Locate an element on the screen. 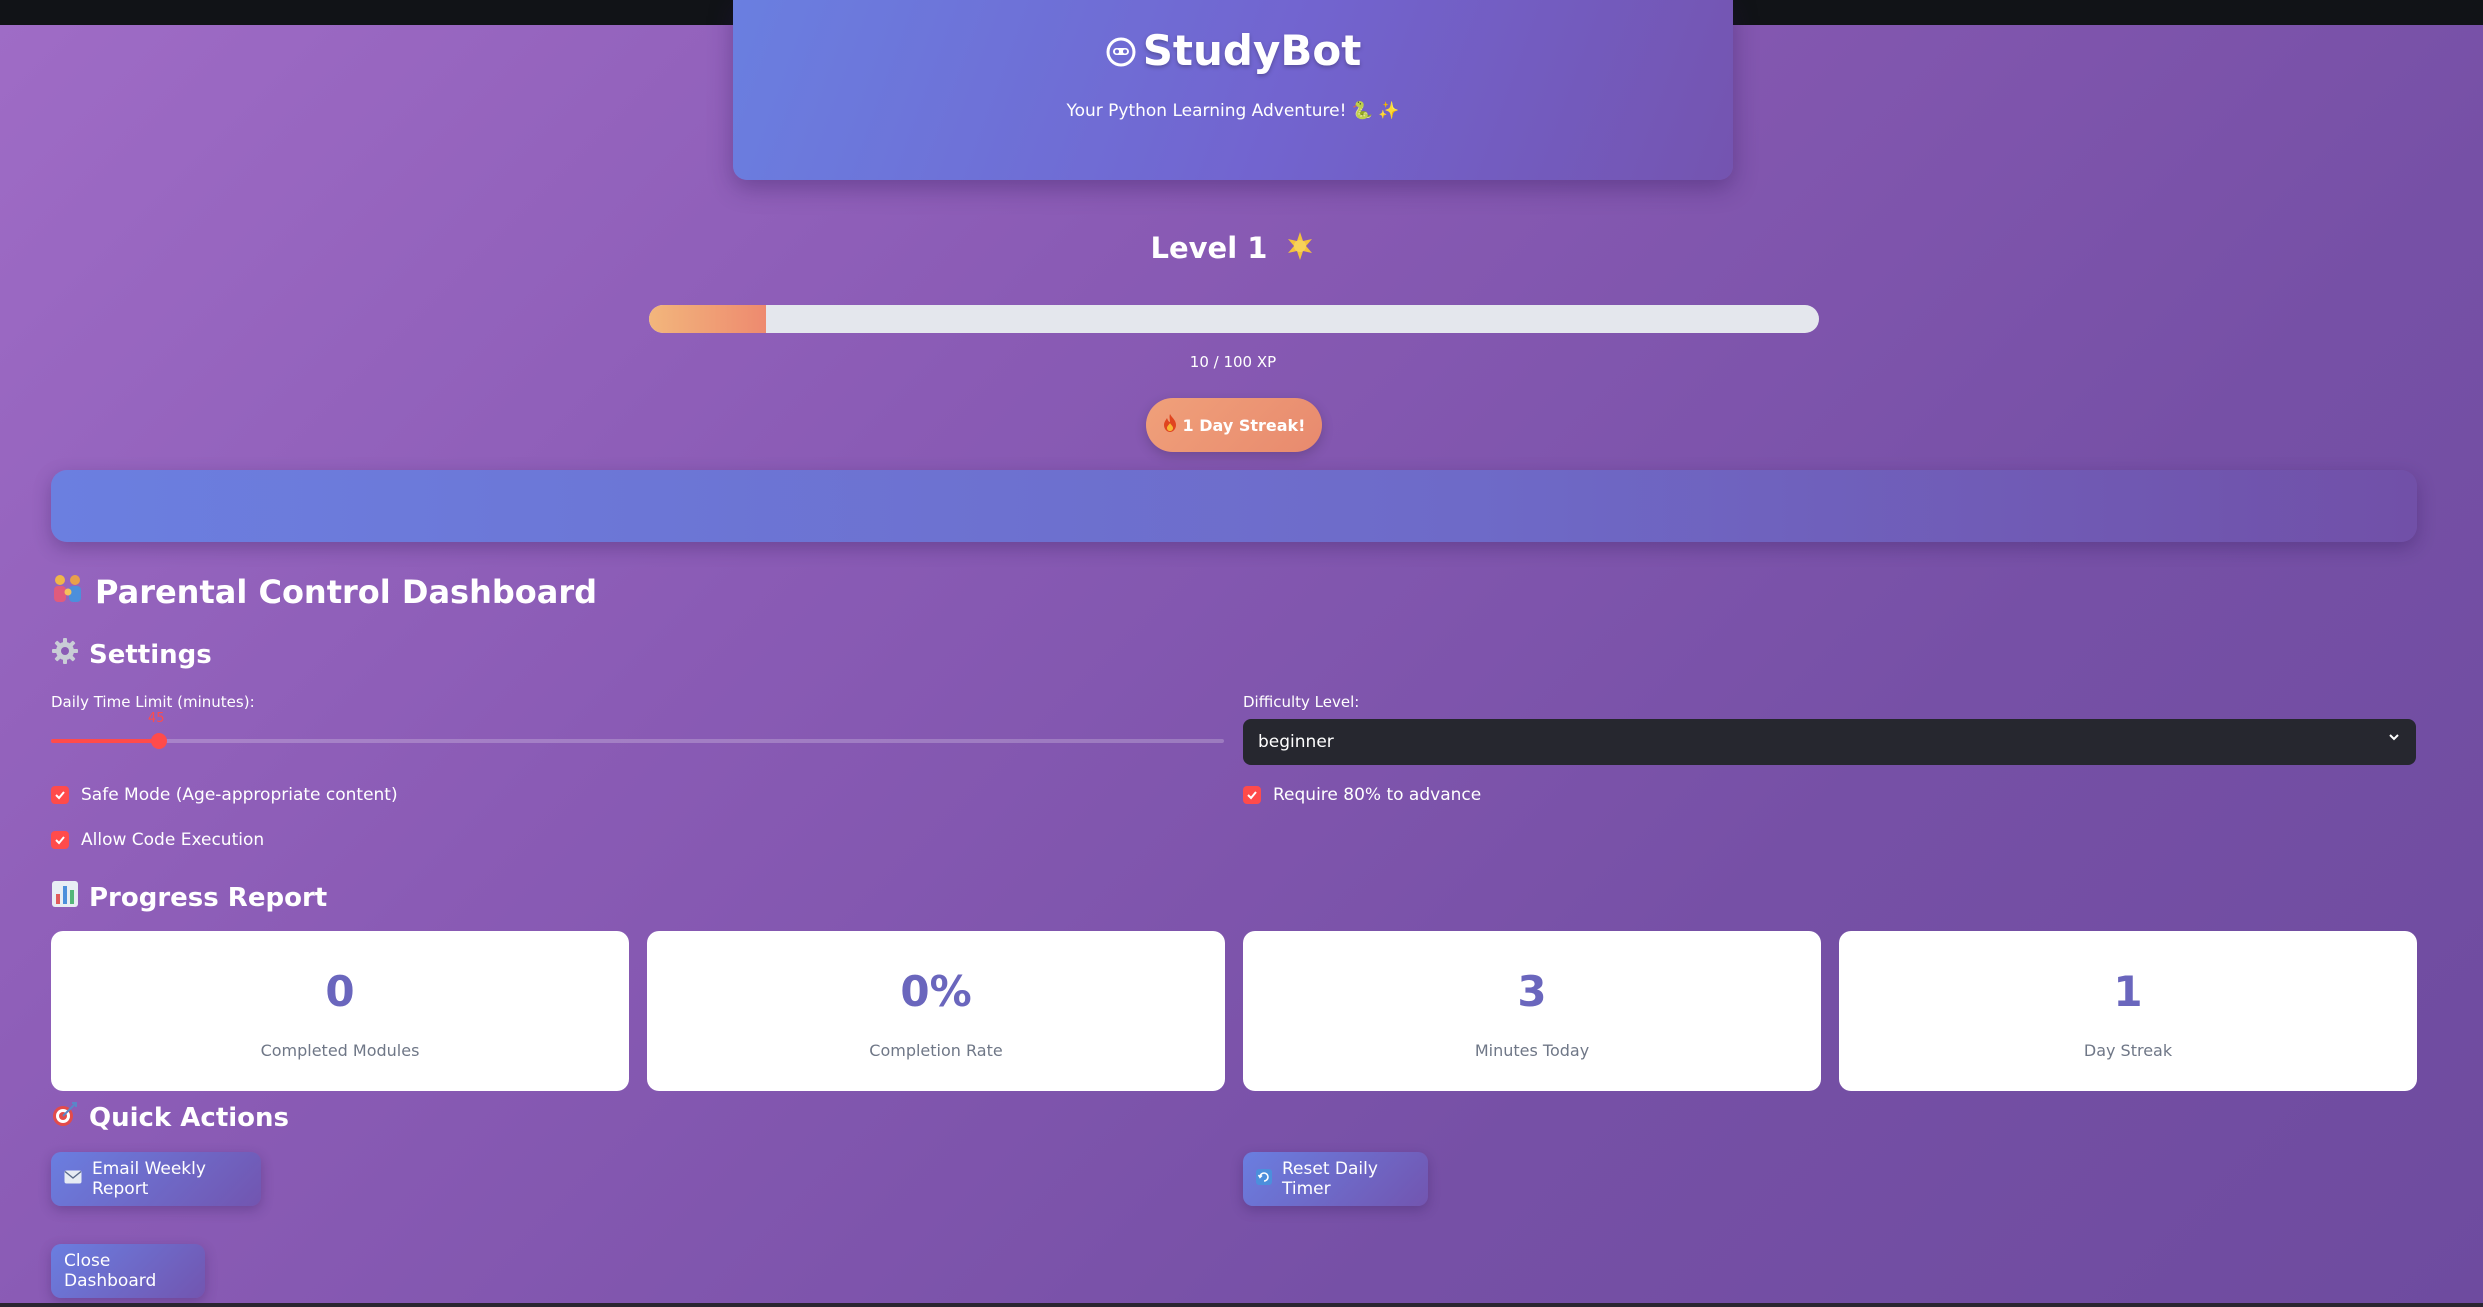  app-title: StudyBot is located at coordinates (1233, 52).